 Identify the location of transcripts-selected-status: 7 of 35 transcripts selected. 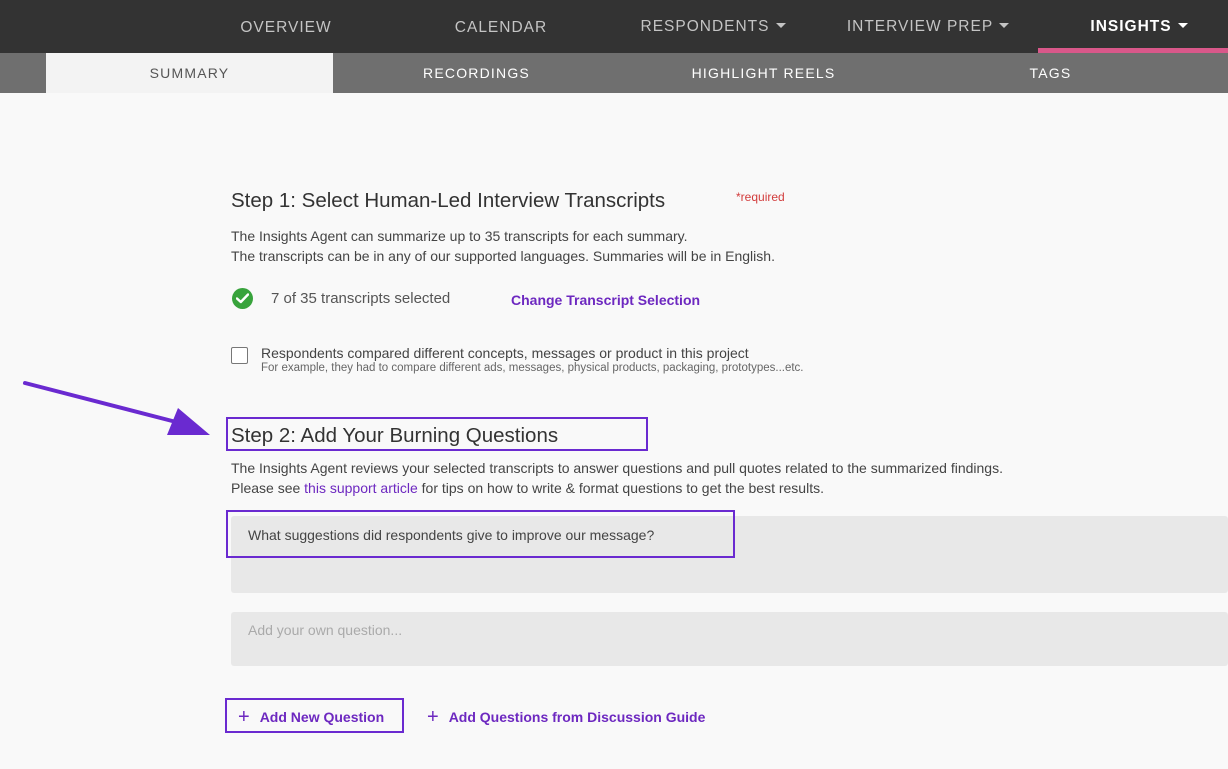
(361, 298).